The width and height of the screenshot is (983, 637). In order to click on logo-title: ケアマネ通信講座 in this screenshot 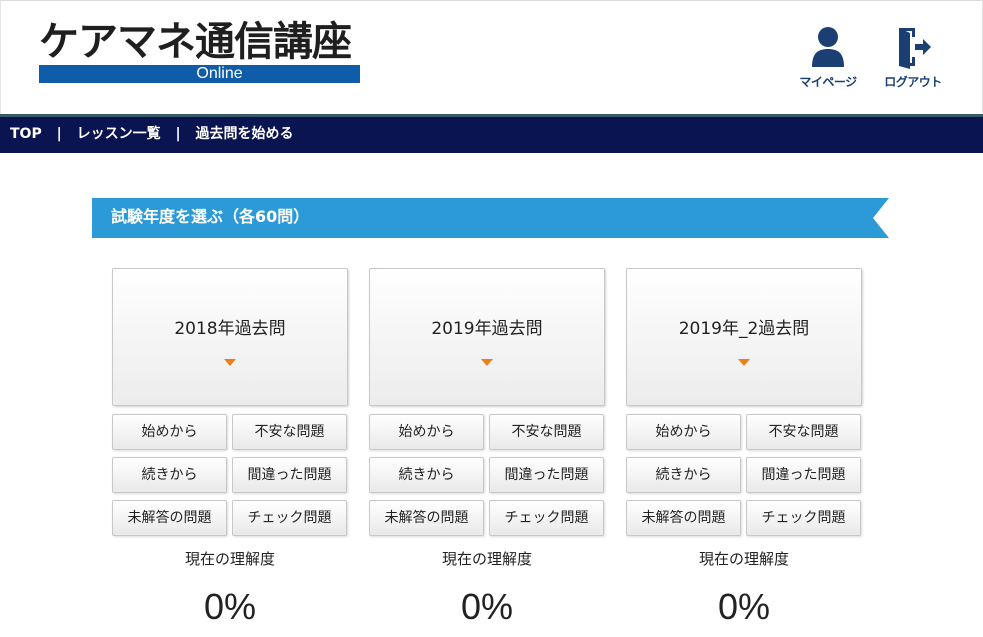, I will do `click(195, 42)`.